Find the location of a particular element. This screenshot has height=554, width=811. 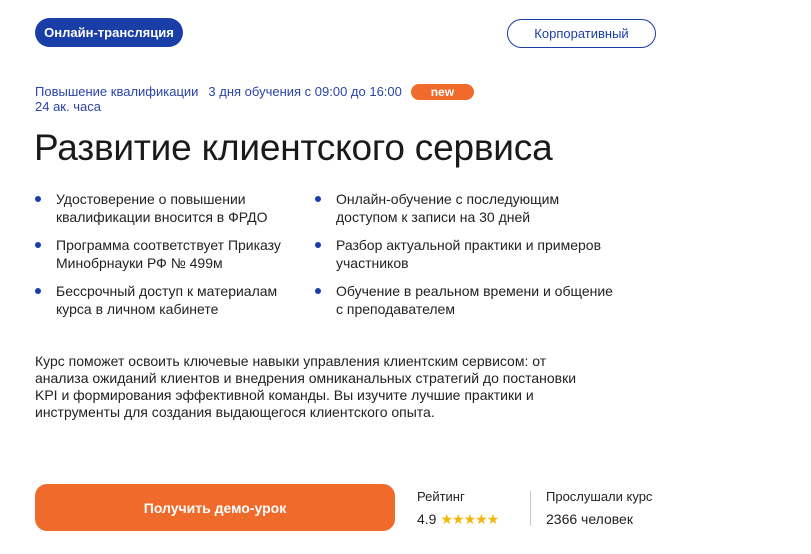

stats-divider is located at coordinates (530, 508).